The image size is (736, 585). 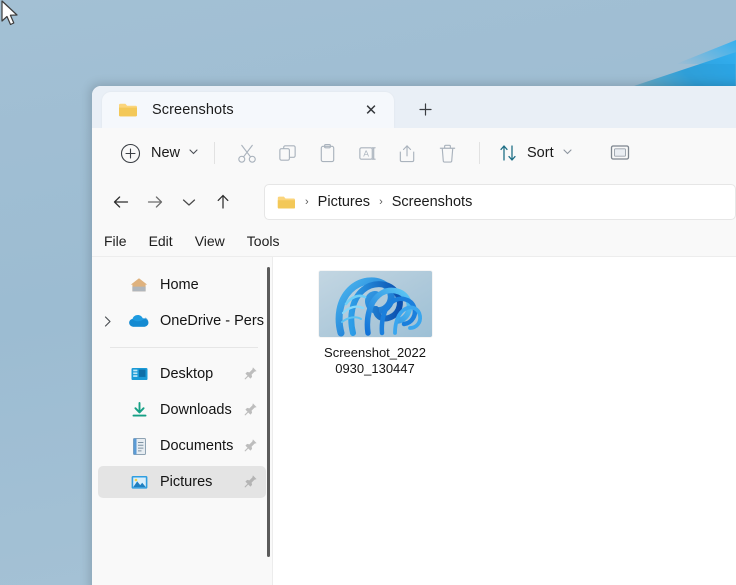 I want to click on pin-icon-downloads, so click(x=251, y=409).